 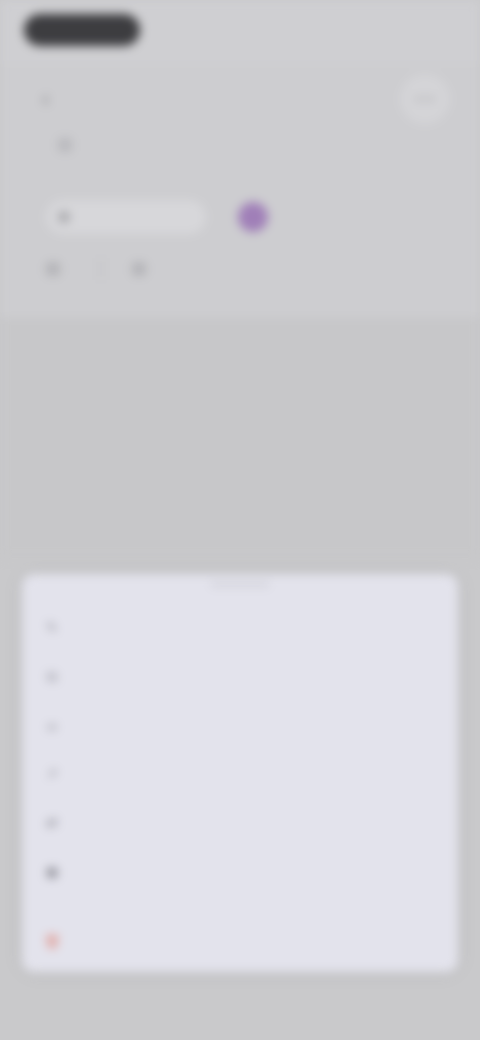 What do you see at coordinates (52, 773) in the screenshot?
I see `share-icon: ↗` at bounding box center [52, 773].